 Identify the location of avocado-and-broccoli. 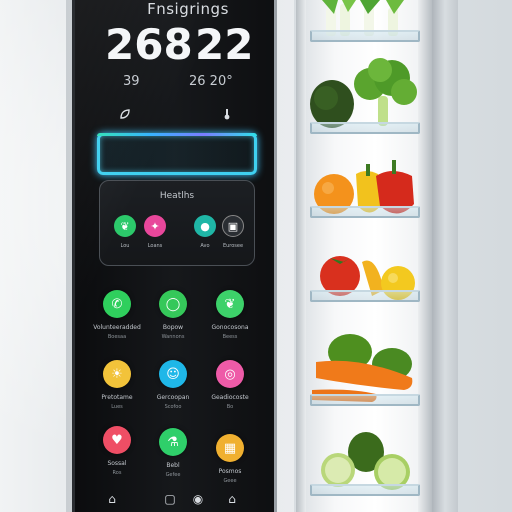
(363, 93).